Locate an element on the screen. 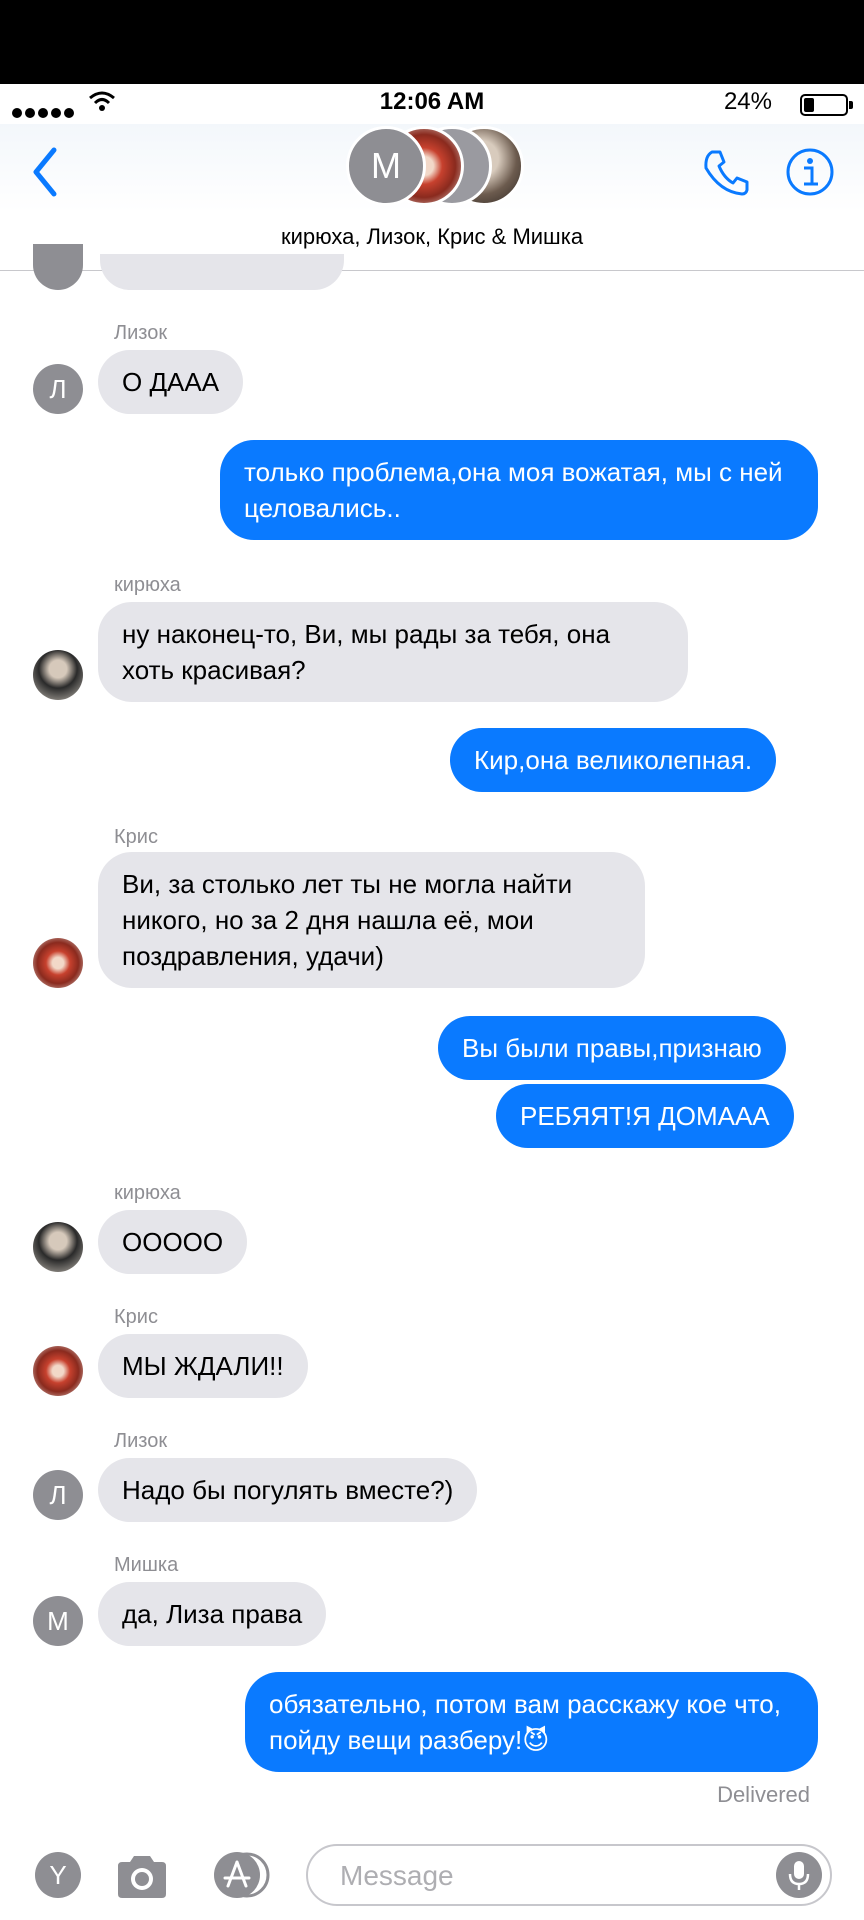  message-field is located at coordinates (569, 1875).